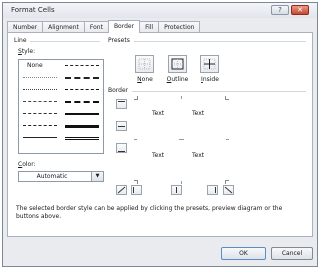 This screenshot has width=320, height=269. Describe the element at coordinates (40, 125) in the screenshot. I see `line-style-dashed` at that location.